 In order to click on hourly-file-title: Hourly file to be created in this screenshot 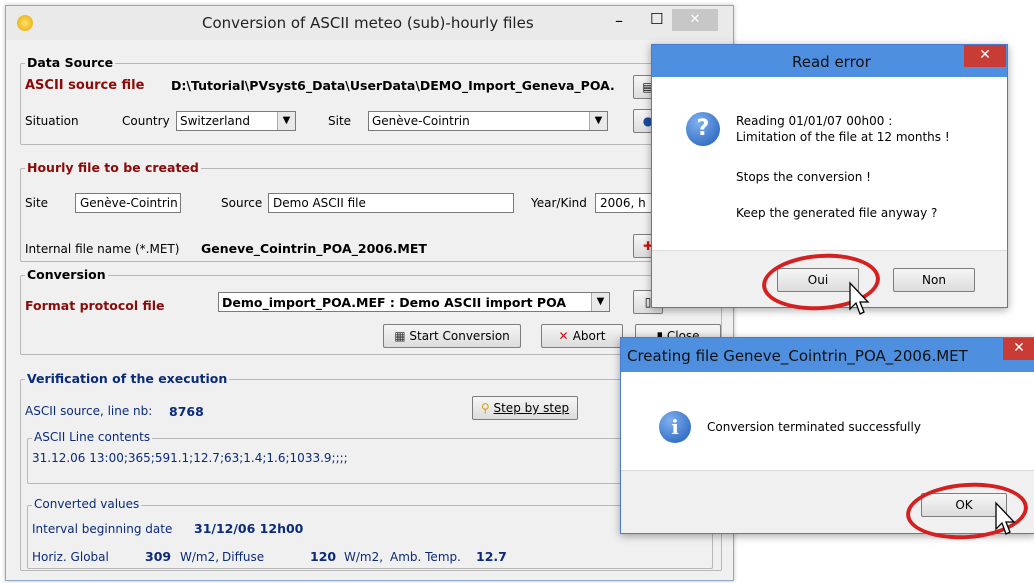, I will do `click(113, 167)`.